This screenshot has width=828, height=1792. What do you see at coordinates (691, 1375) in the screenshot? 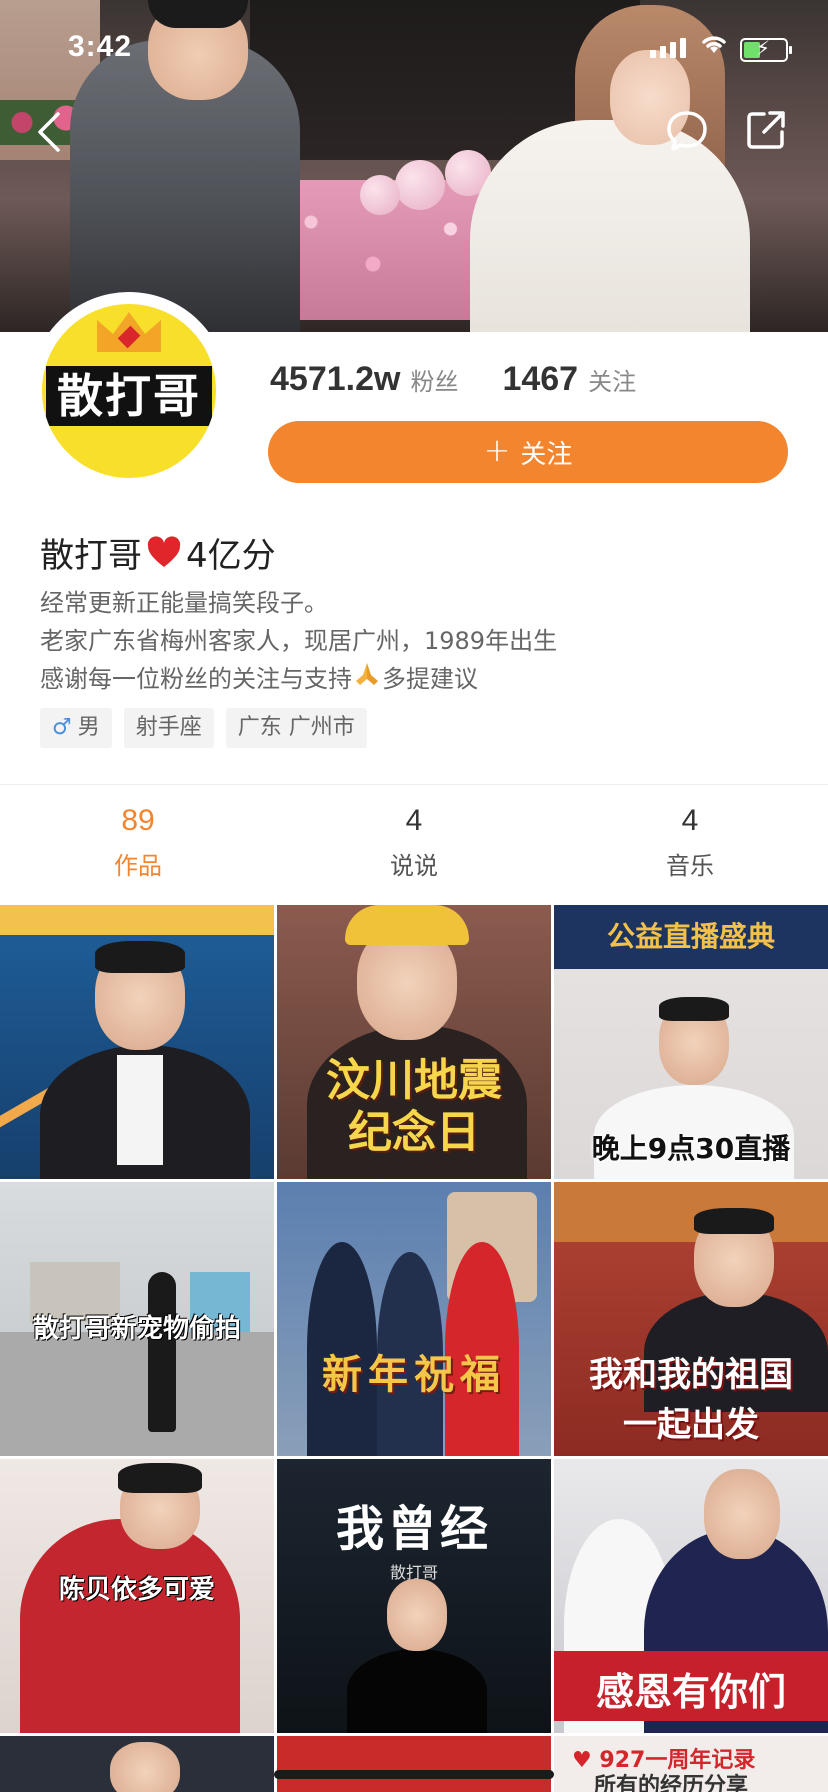
I see `caption-line: 我和我的祖国` at bounding box center [691, 1375].